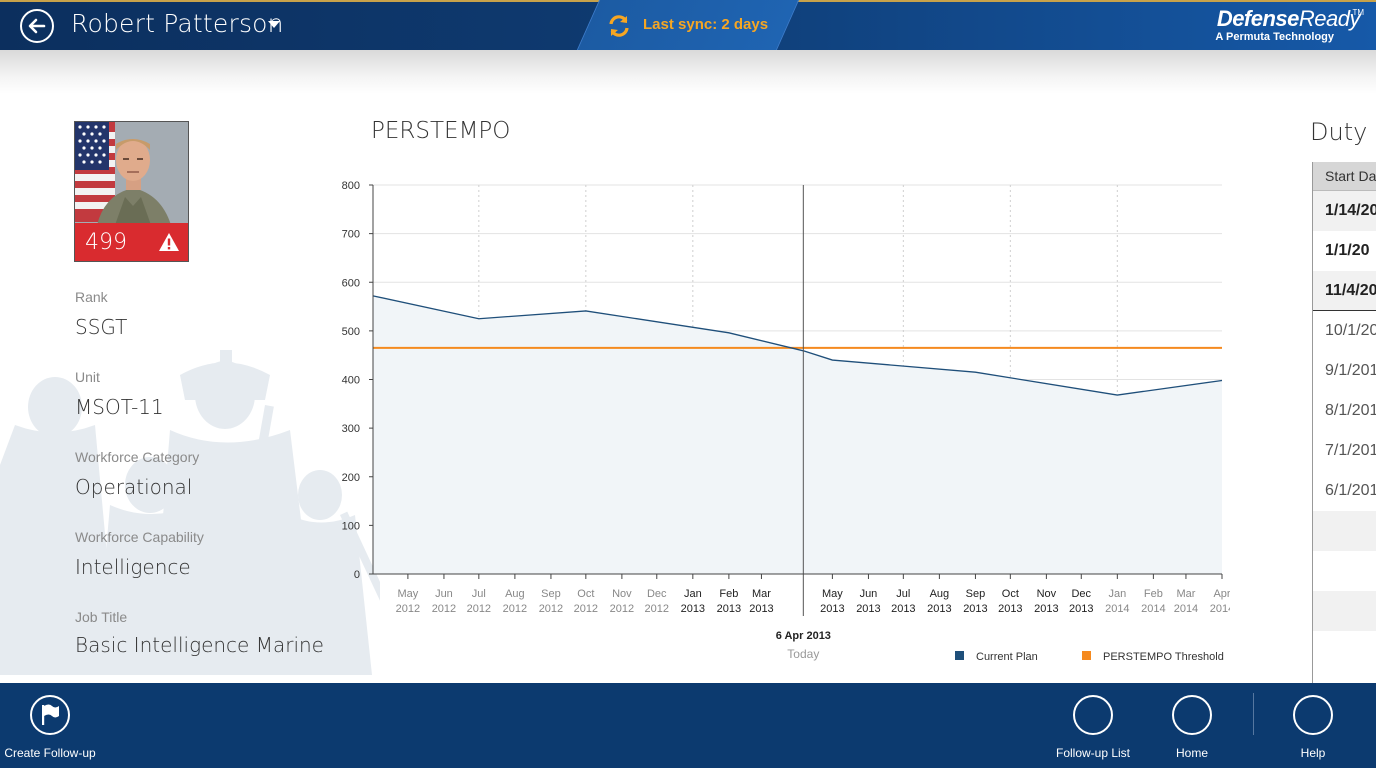 The width and height of the screenshot is (1376, 768). Describe the element at coordinates (101, 327) in the screenshot. I see `rank-value: SSGT` at that location.